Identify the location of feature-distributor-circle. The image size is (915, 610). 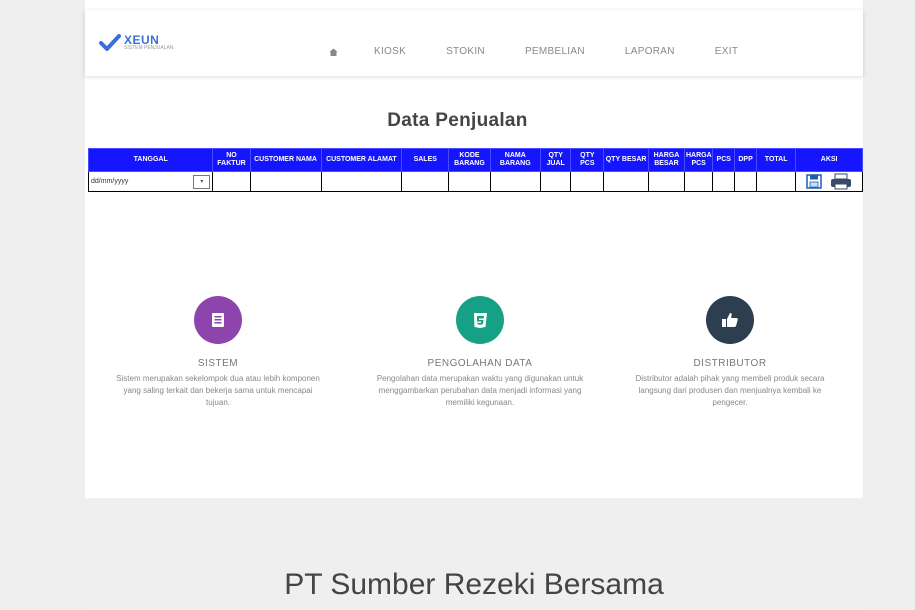
(730, 320).